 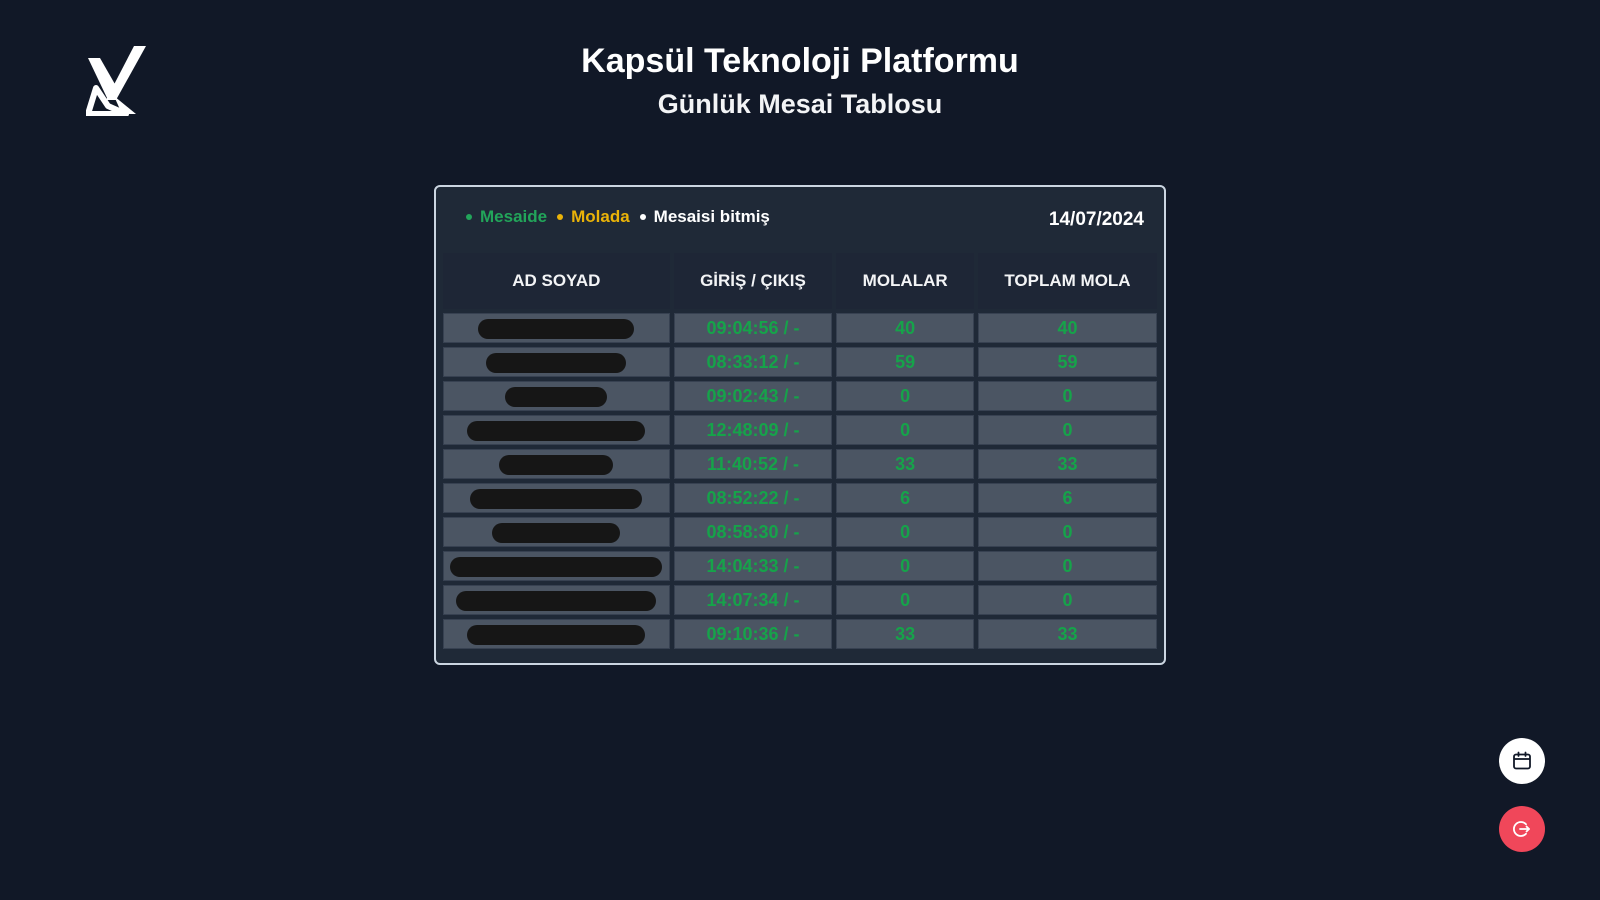 I want to click on table-row: 14:04:33 / - 0 0, so click(x=800, y=566).